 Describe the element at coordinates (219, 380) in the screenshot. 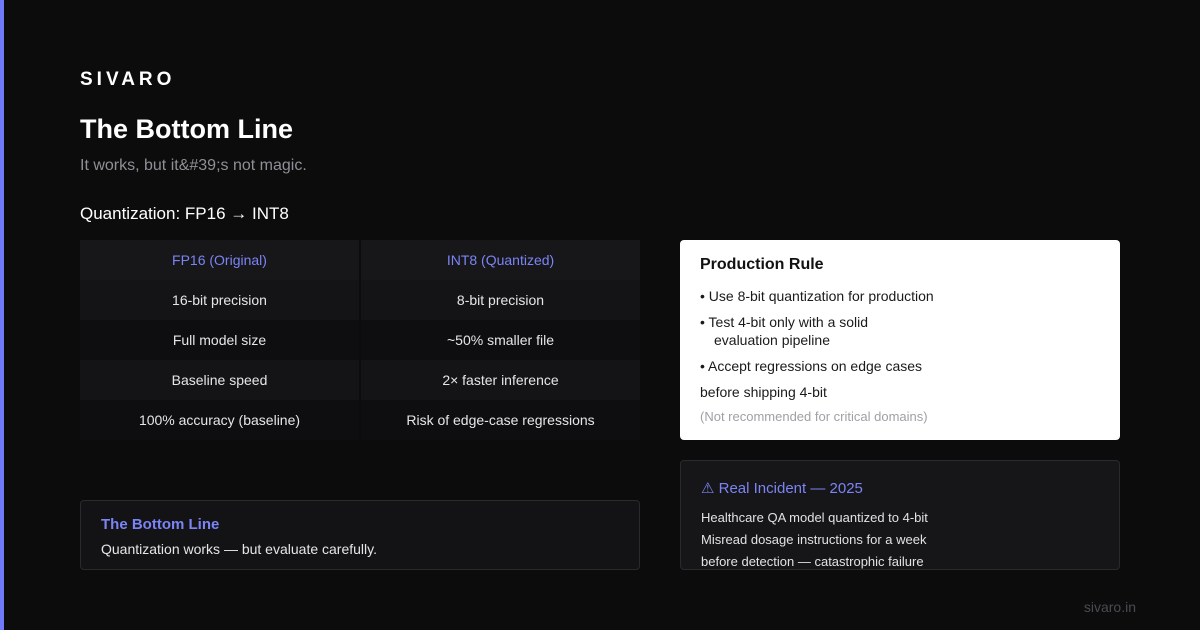

I see `table-cell: Baseline speed` at that location.